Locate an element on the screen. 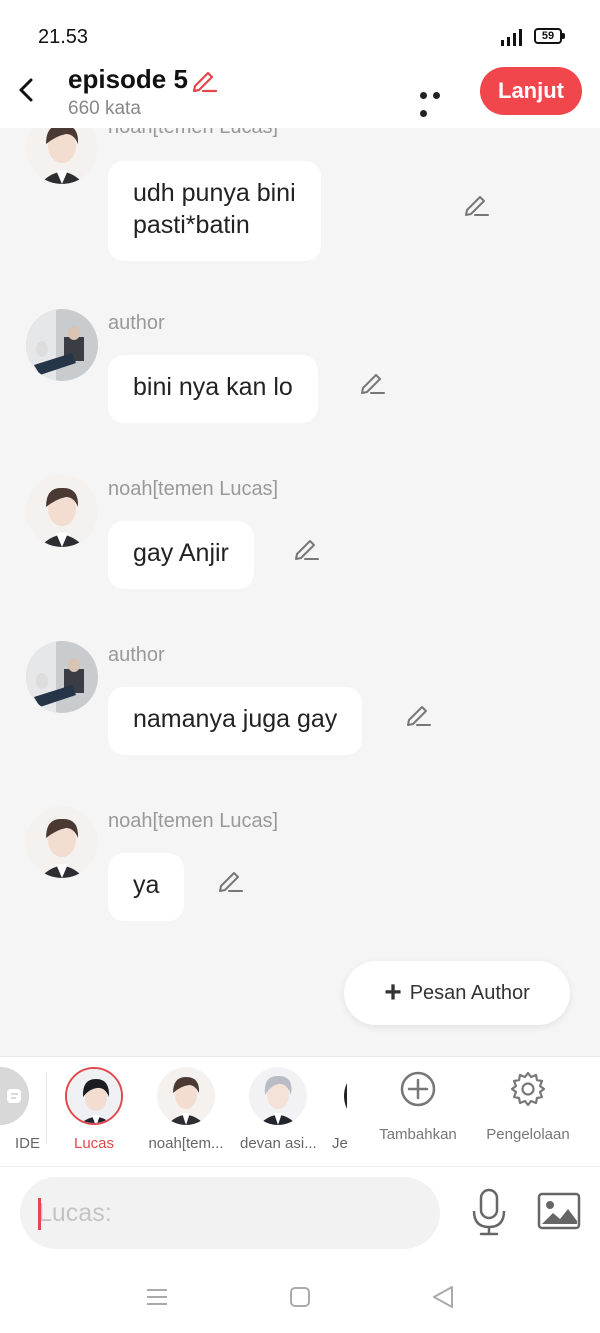 The height and width of the screenshot is (1333, 600). message-input-bar is located at coordinates (300, 1213).